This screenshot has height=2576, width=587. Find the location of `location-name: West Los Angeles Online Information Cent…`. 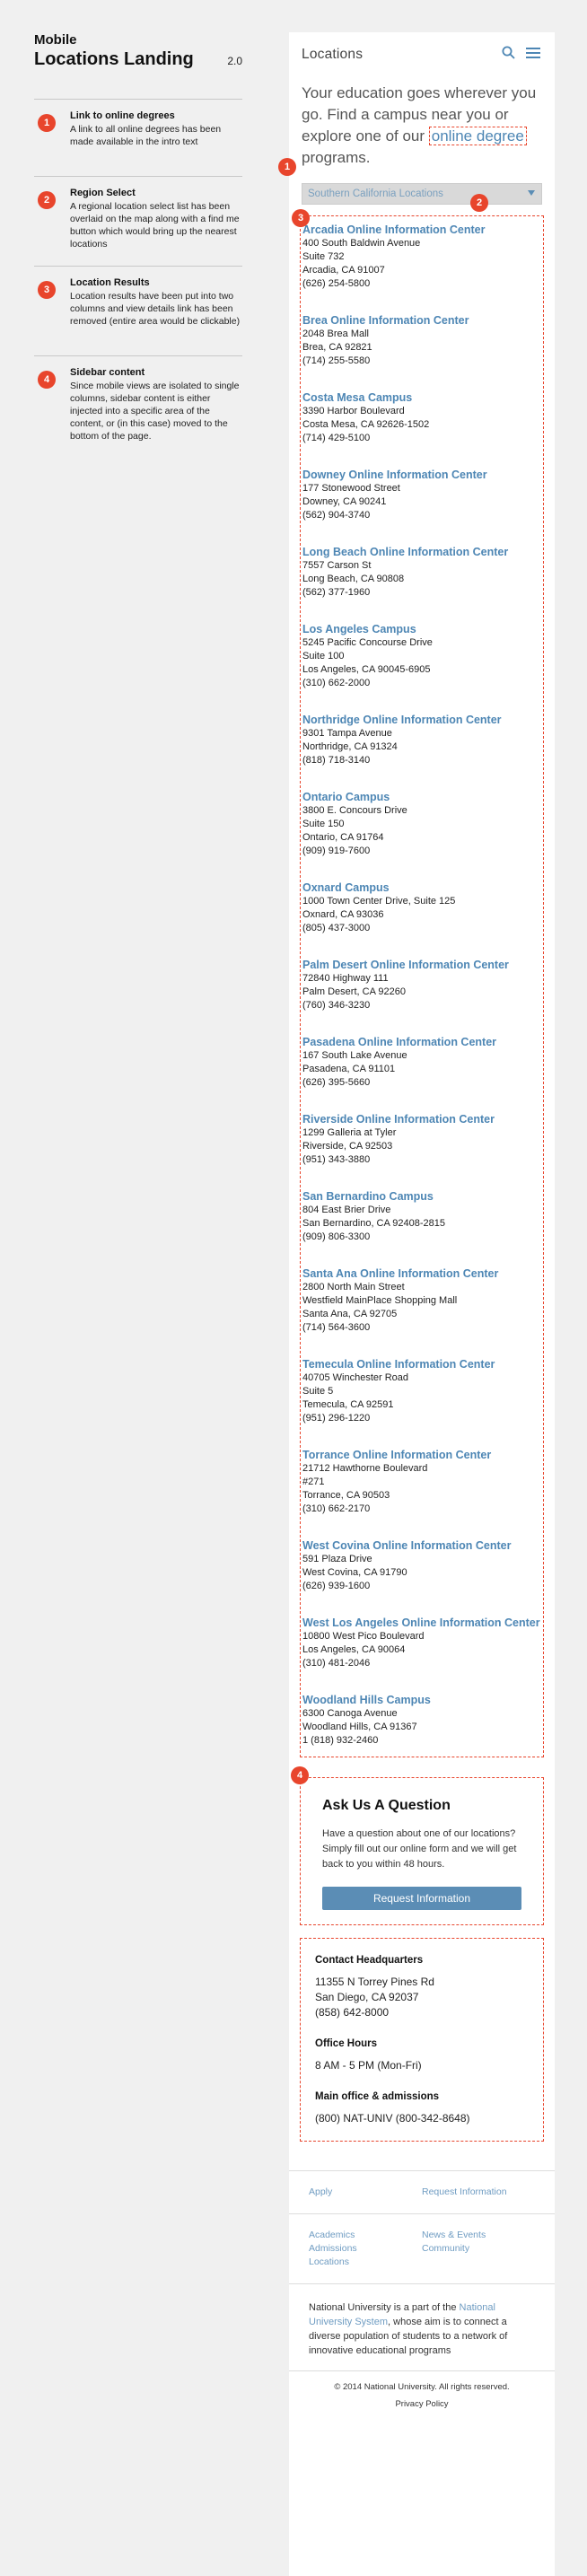

location-name: West Los Angeles Online Information Cent… is located at coordinates (421, 1623).